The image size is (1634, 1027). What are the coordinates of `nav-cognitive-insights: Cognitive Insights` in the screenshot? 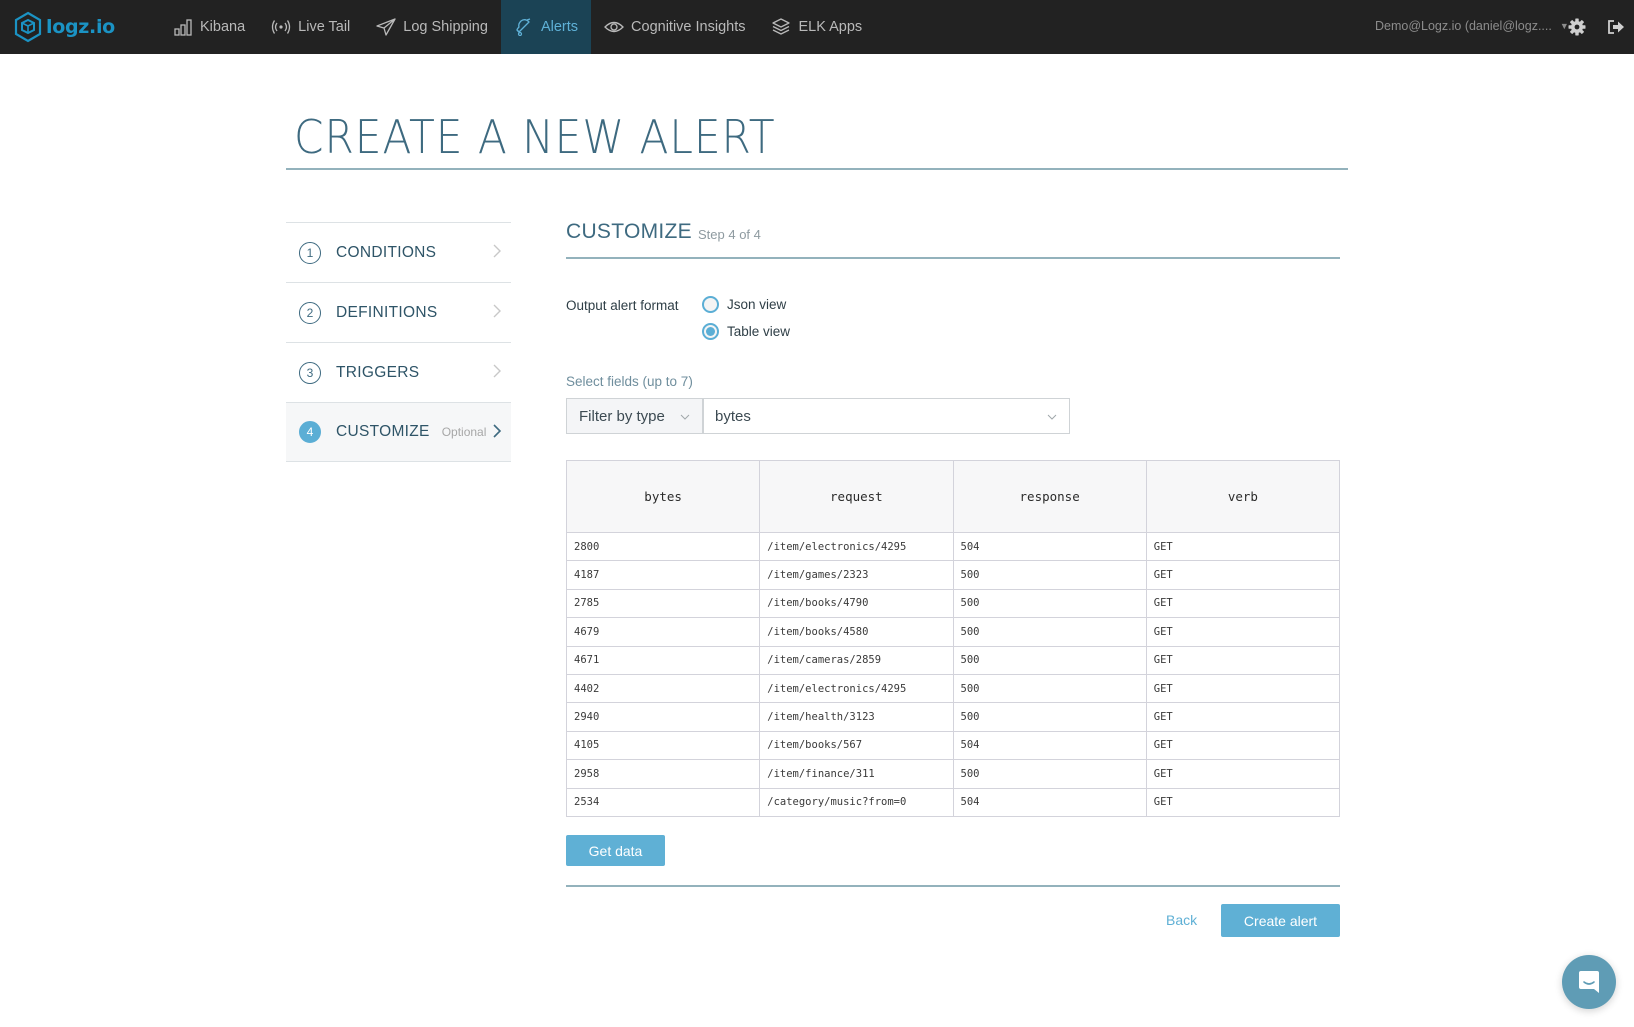 It's located at (674, 27).